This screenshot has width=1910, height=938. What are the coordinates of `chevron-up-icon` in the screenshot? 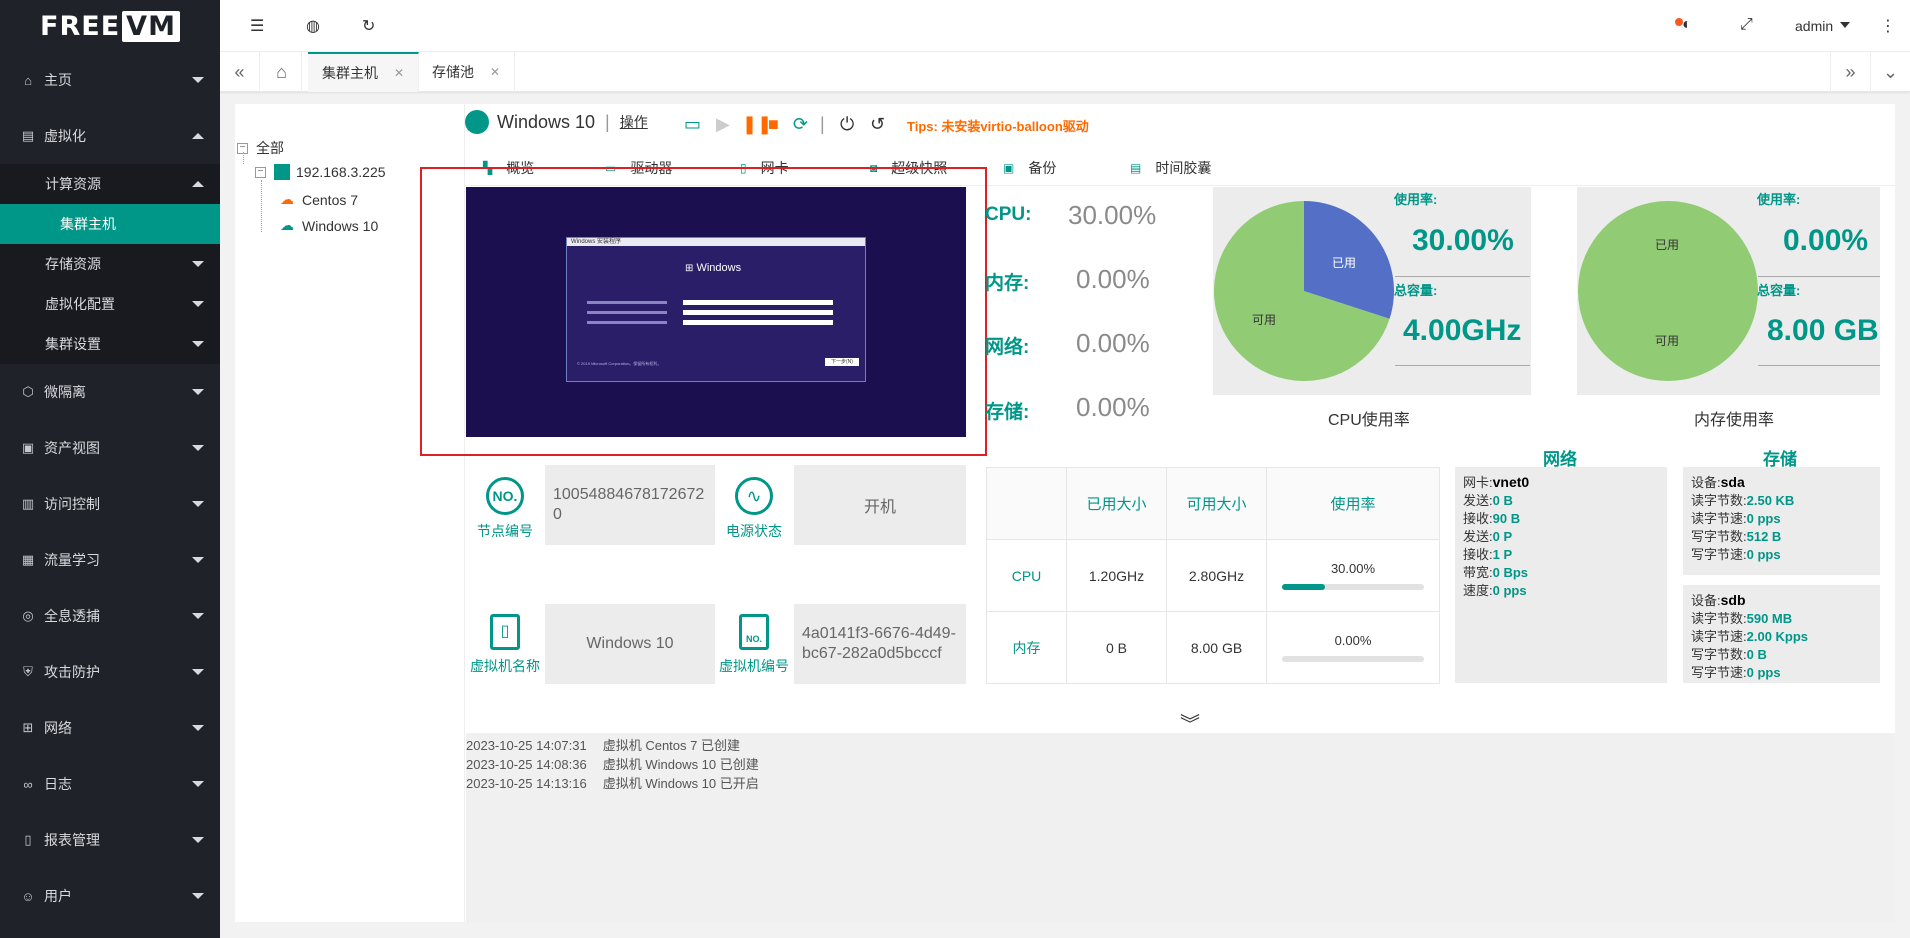 It's located at (198, 184).